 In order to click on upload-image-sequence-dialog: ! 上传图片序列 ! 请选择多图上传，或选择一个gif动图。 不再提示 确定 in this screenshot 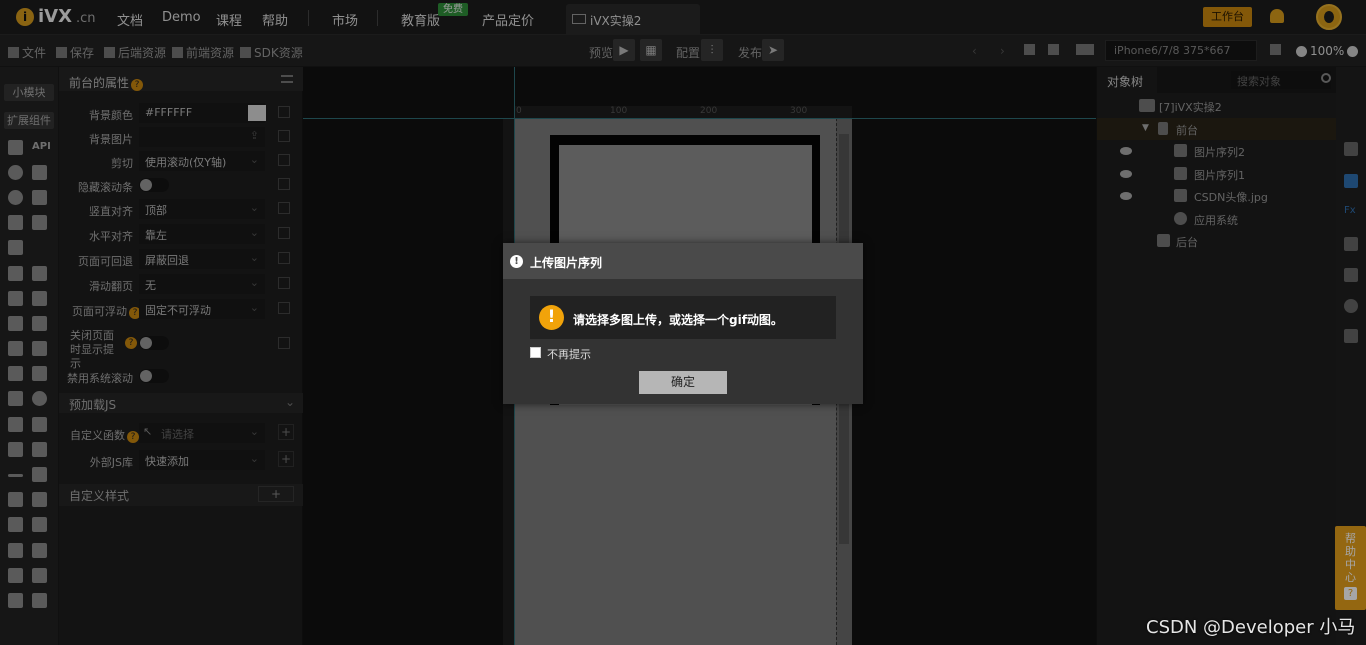, I will do `click(683, 323)`.